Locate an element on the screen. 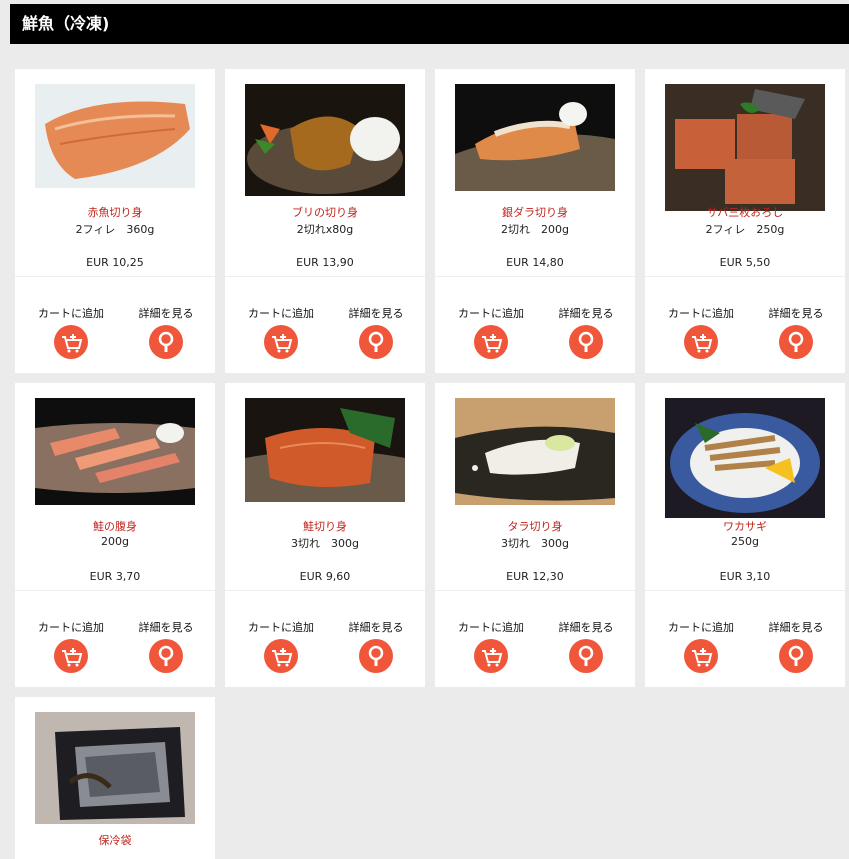 The height and width of the screenshot is (859, 849). product-card: 赤魚切り身 2フィレ 360g EUR 10,25 カートに追加 詳細を見る is located at coordinates (115, 221).